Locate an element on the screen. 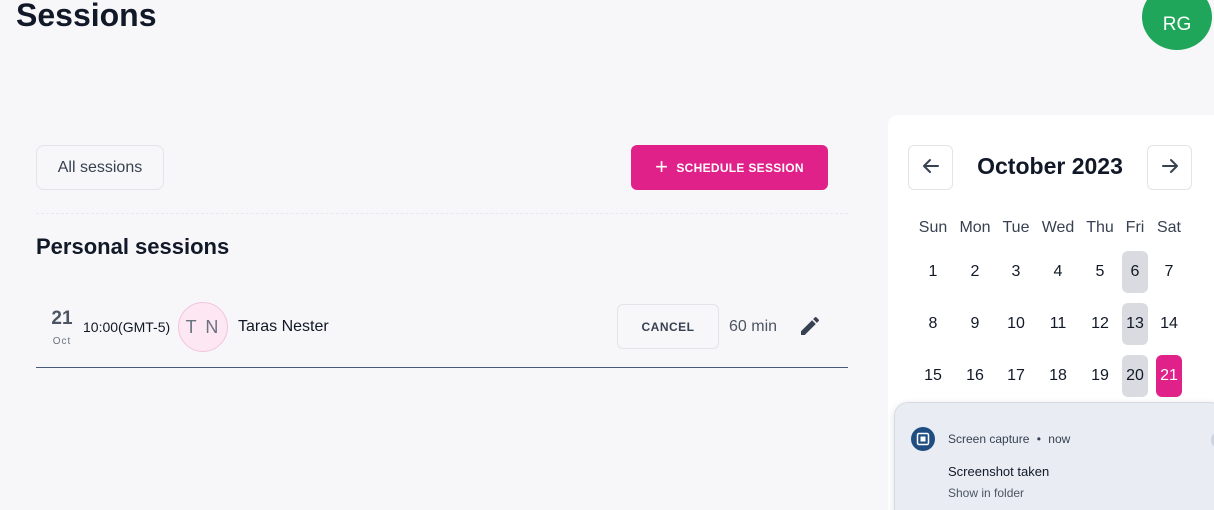 The height and width of the screenshot is (510, 1214). calendar-day: 2 is located at coordinates (975, 272).